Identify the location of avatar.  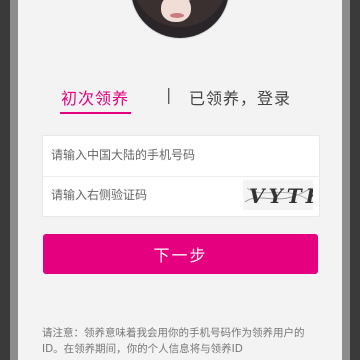
(180, 19).